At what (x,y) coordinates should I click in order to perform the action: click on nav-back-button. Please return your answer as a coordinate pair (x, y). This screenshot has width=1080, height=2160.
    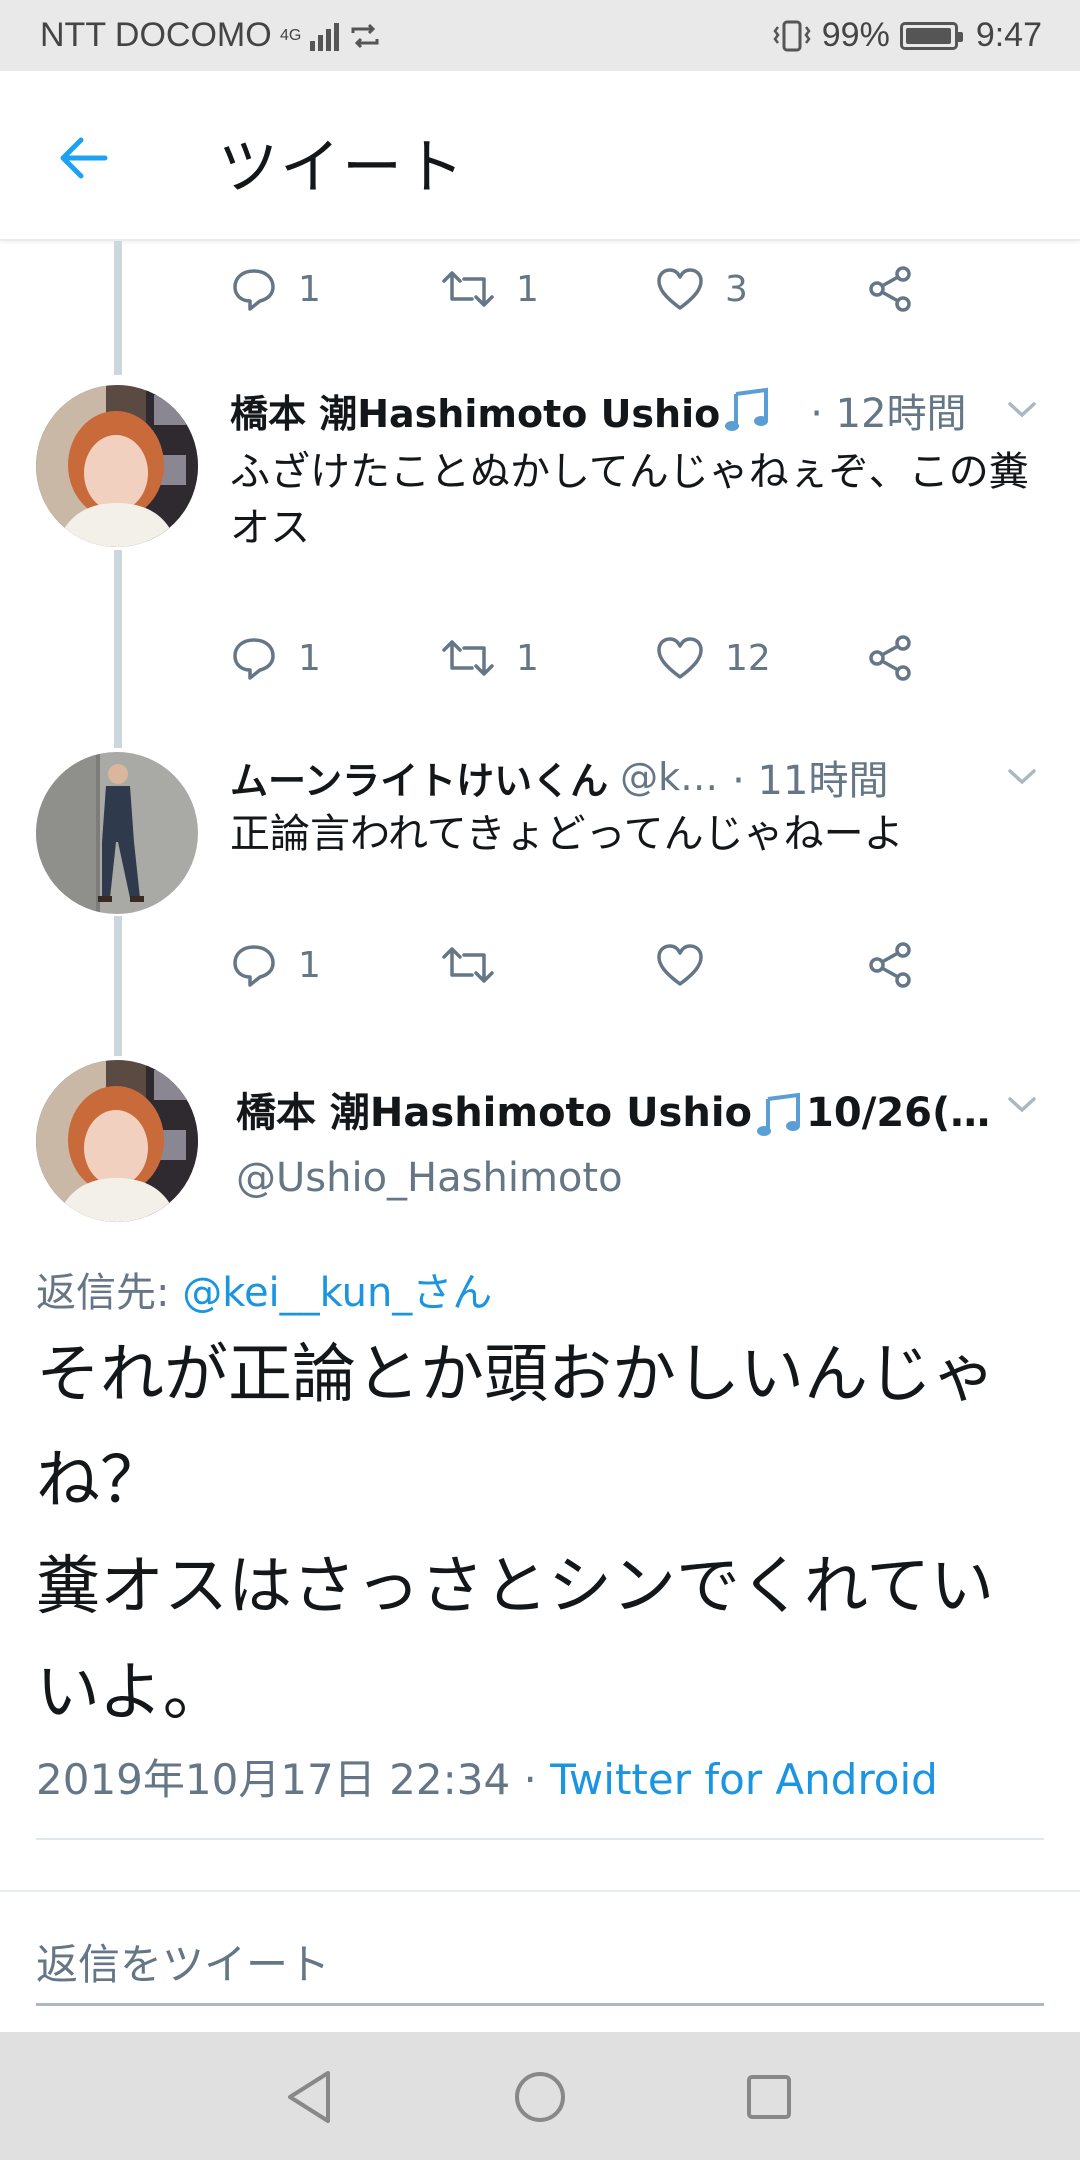
    Looking at the image, I should click on (309, 2097).